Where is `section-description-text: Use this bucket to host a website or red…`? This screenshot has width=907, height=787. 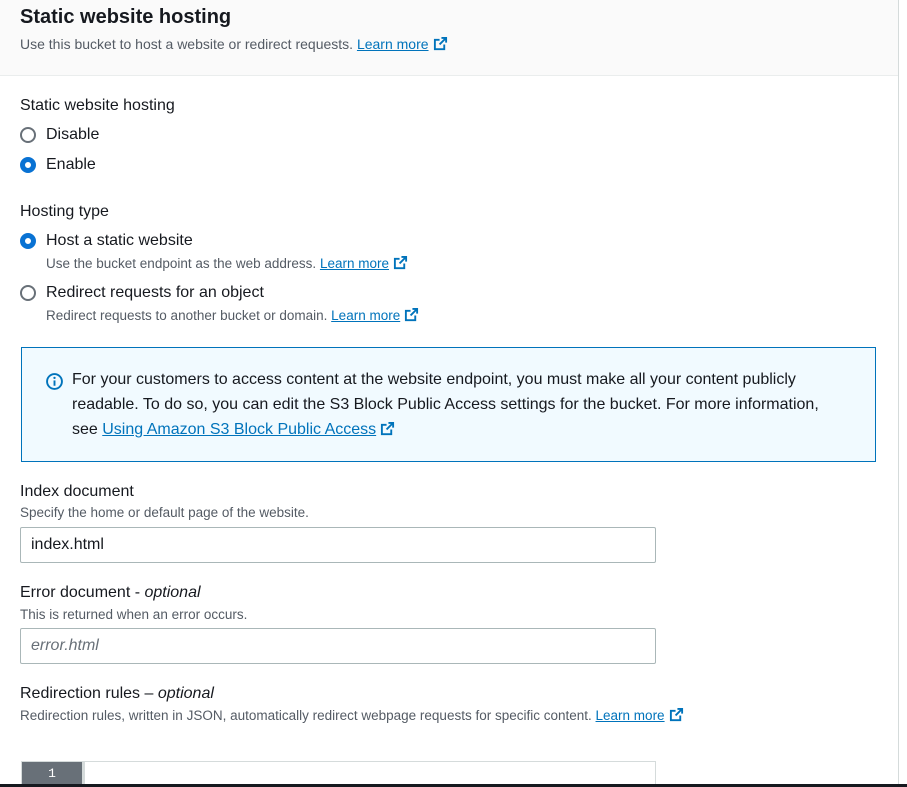 section-description-text: Use this bucket to host a website or red… is located at coordinates (187, 44).